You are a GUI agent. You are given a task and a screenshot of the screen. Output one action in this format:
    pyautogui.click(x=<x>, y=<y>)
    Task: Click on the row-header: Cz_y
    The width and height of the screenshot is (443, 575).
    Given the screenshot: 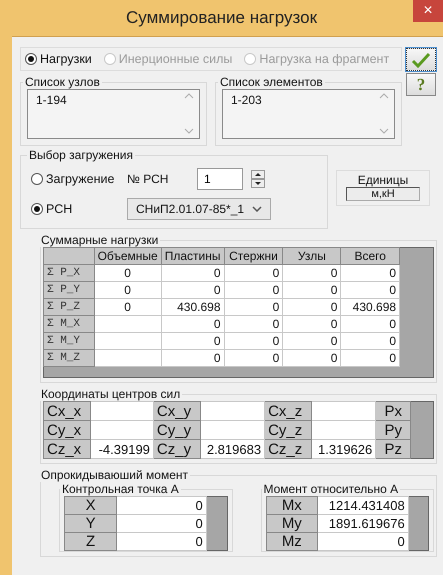 What is the action you would take?
    pyautogui.click(x=176, y=449)
    